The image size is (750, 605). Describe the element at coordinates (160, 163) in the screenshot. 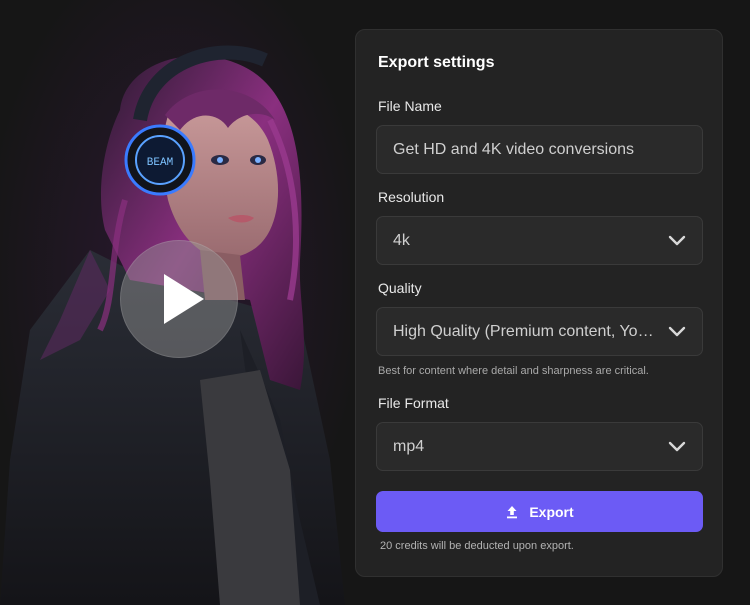

I see `headphone-brand-text: BEAM` at that location.